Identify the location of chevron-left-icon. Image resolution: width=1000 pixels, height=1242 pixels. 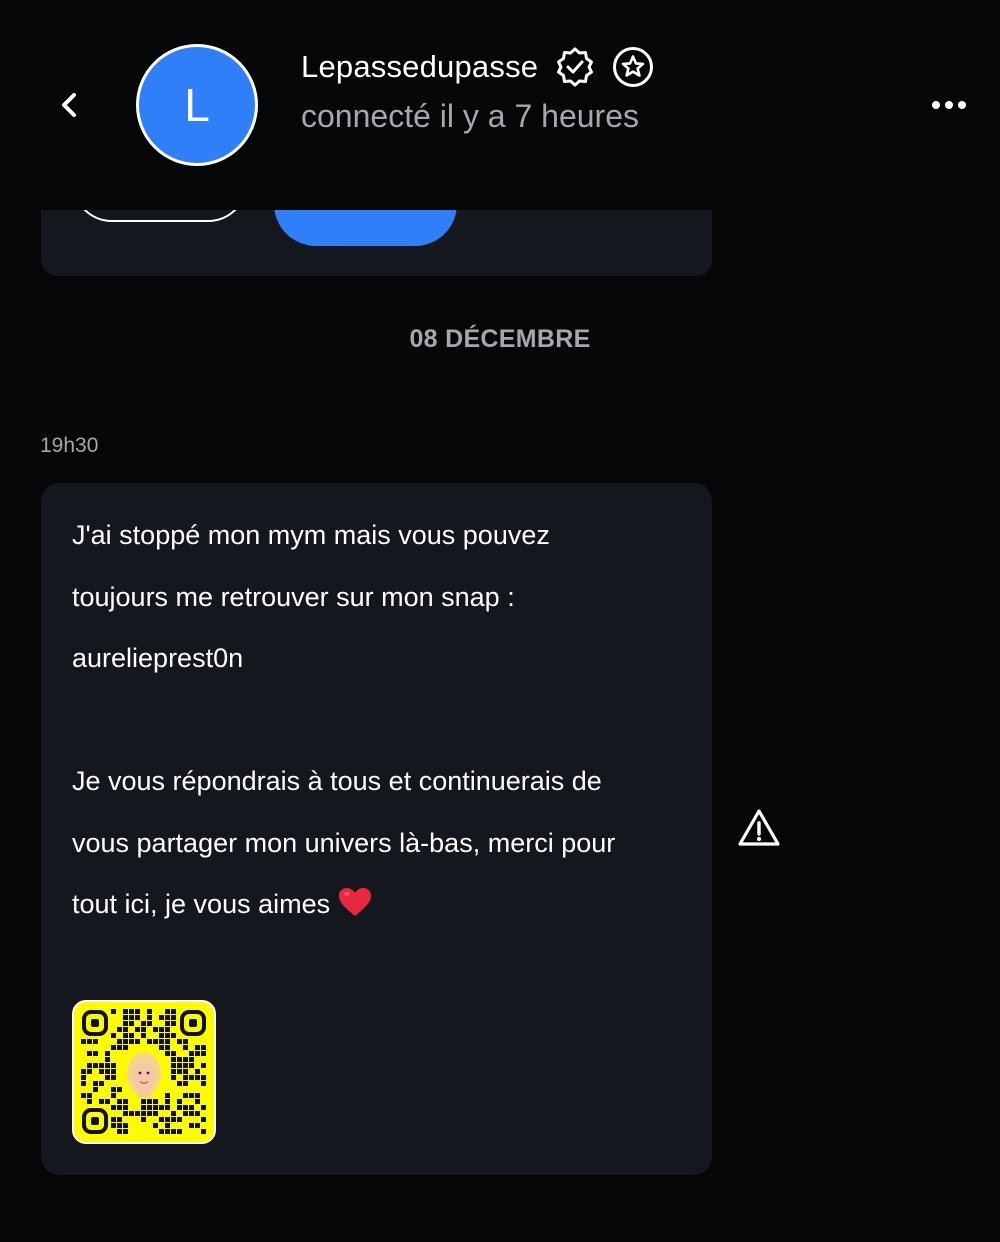
(69, 105).